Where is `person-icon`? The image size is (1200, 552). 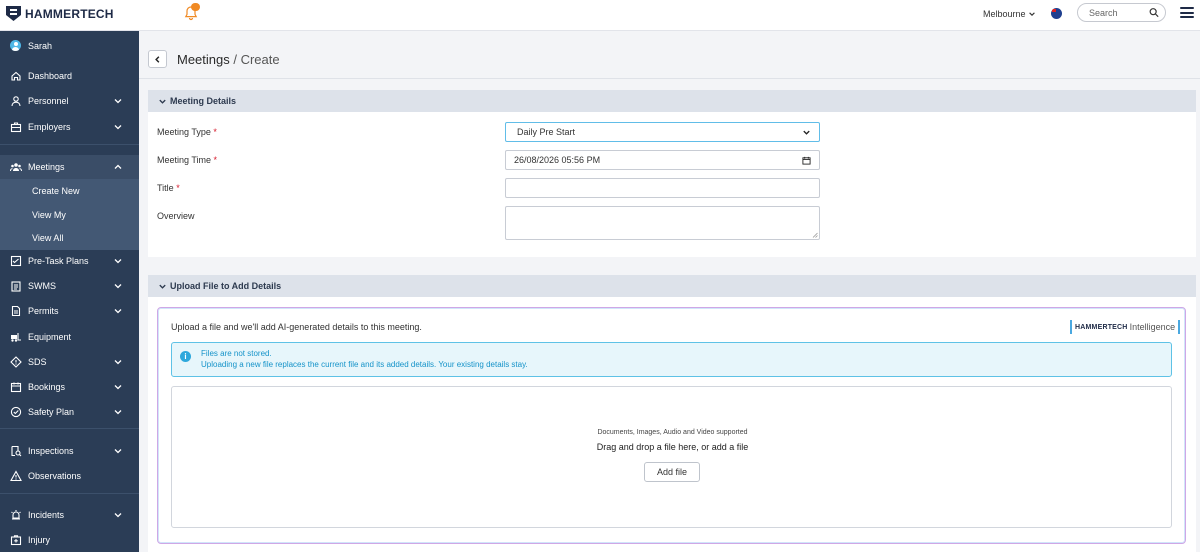
person-icon is located at coordinates (16, 101).